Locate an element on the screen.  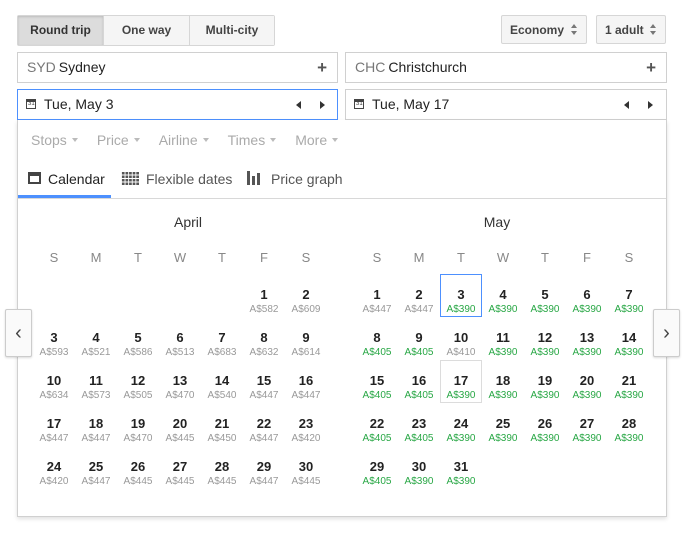
day-price: A$614 is located at coordinates (306, 352).